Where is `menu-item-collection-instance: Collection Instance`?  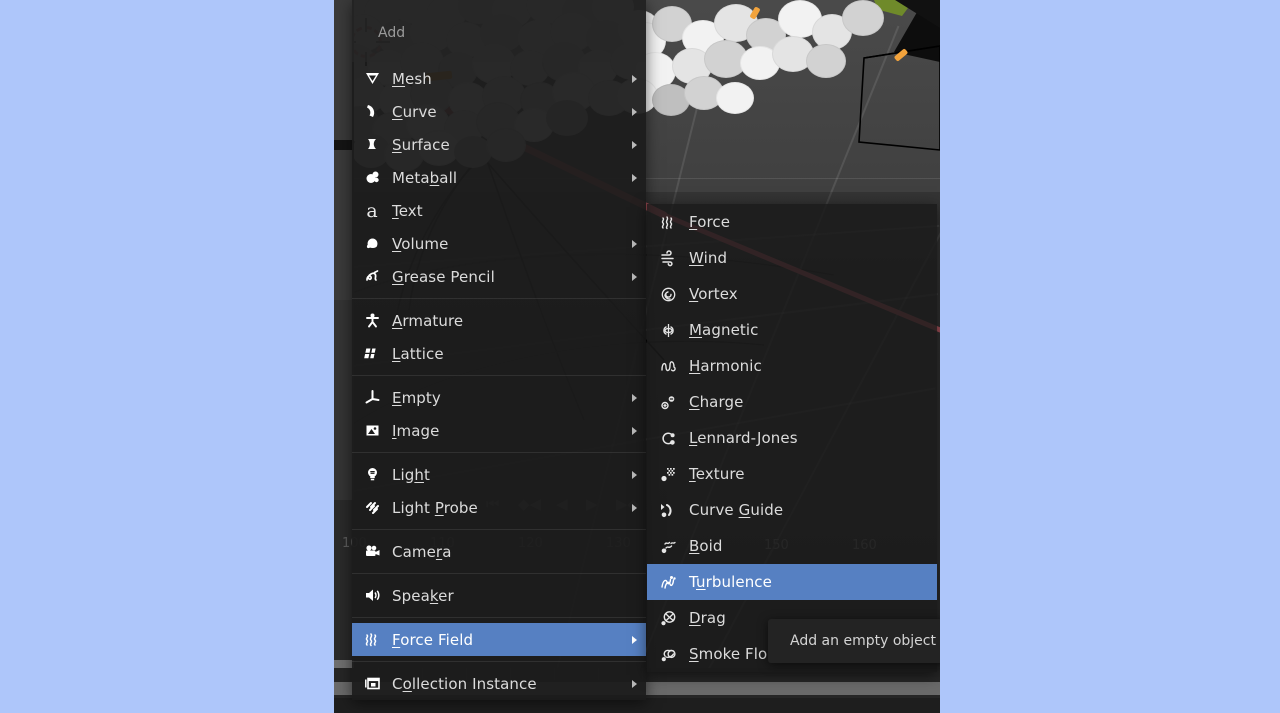 menu-item-collection-instance: Collection Instance is located at coordinates (499, 683).